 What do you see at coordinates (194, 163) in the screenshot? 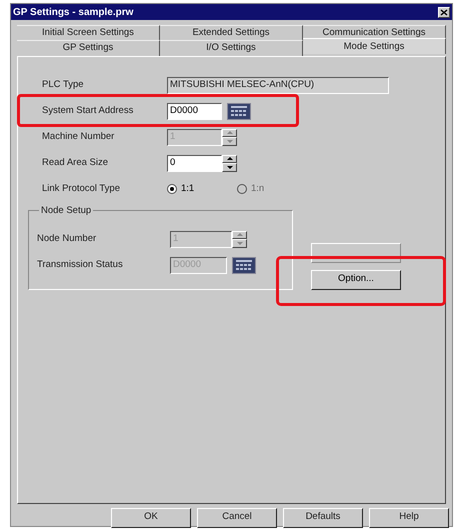
I see `input-field: 0` at bounding box center [194, 163].